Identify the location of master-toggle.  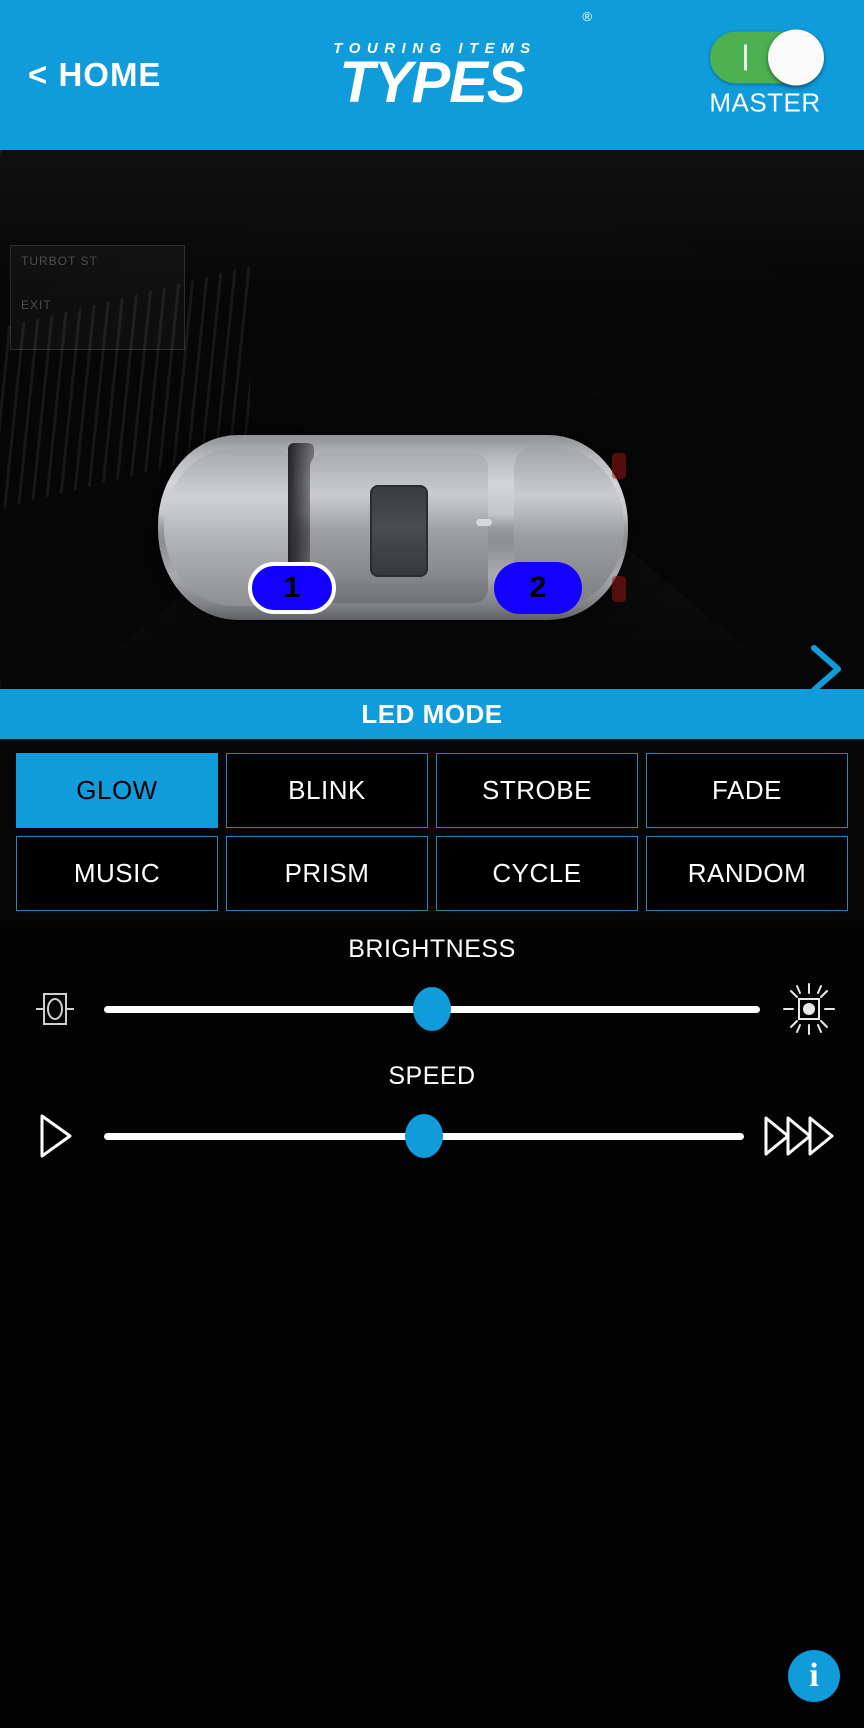
(767, 57).